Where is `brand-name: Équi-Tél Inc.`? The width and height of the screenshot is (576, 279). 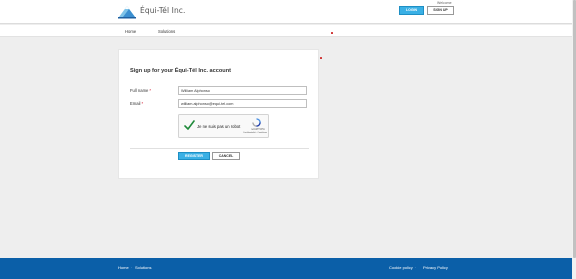
brand-name: Équi-Tél Inc. is located at coordinates (163, 10).